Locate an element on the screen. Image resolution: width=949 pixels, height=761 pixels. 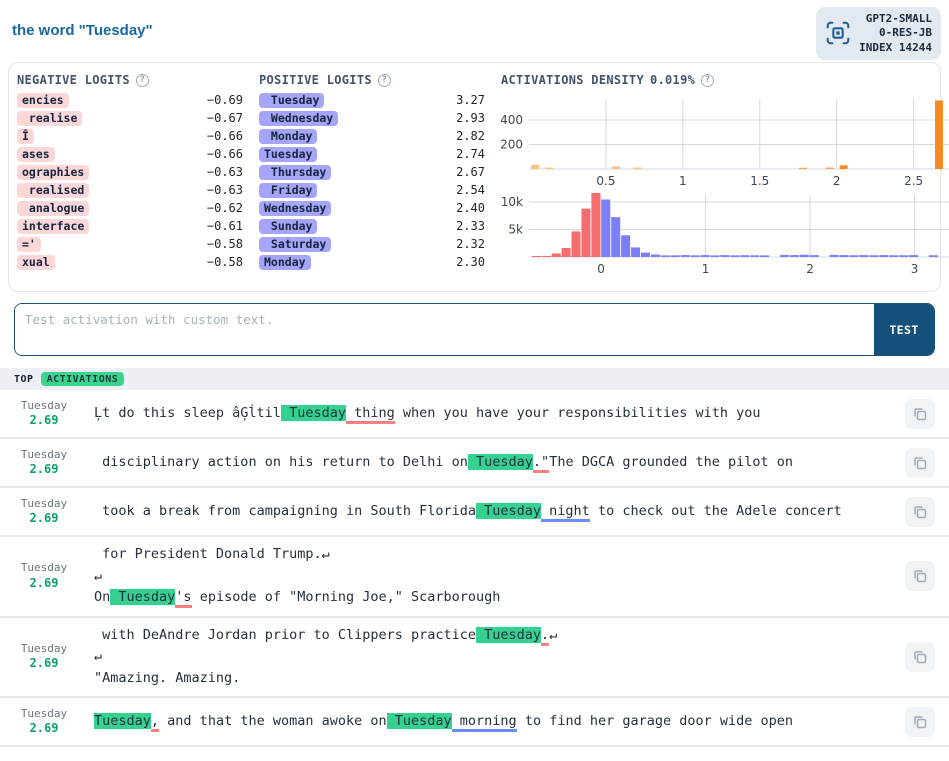
logit-row: Wednesday 2.93 is located at coordinates (372, 118).